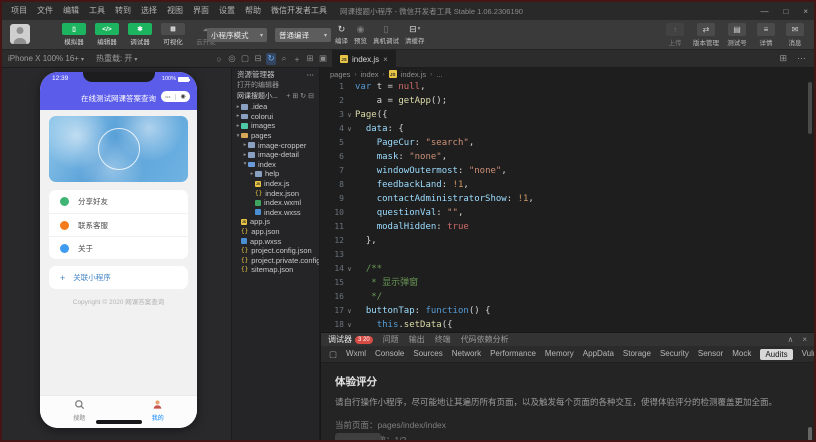 This screenshot has height=442, width=816. What do you see at coordinates (173, 34) in the screenshot?
I see `mode-button-可视化: ⊞ 可视化` at bounding box center [173, 34].